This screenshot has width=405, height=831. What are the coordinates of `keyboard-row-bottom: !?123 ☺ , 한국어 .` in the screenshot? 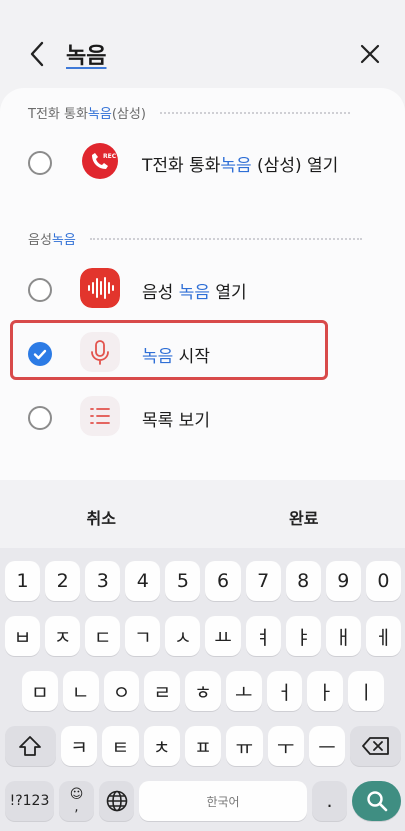 It's located at (203, 801).